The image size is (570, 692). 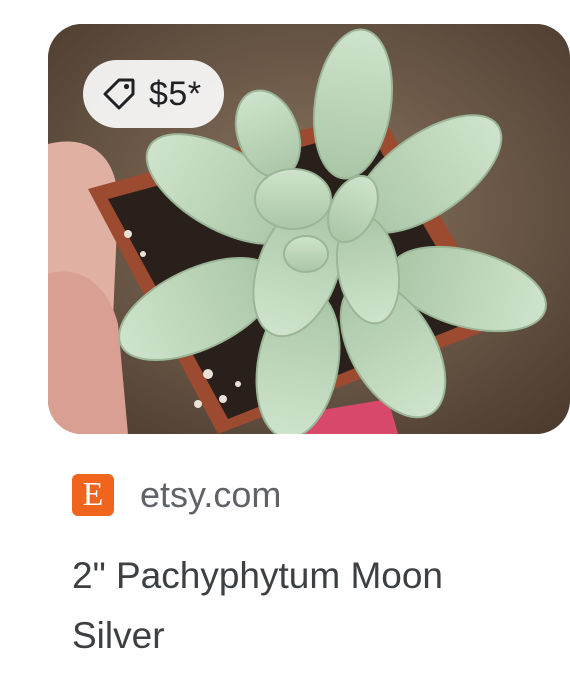 I want to click on source-row: E etsy.com, so click(x=176, y=495).